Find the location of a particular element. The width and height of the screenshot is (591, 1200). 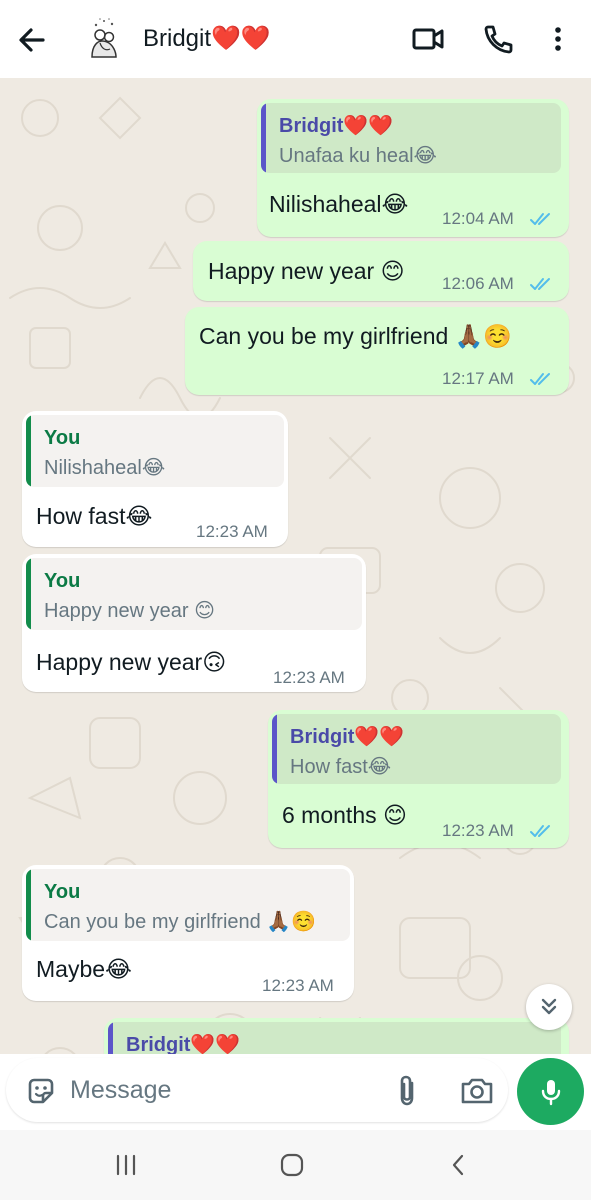

video-call-button is located at coordinates (428, 39).